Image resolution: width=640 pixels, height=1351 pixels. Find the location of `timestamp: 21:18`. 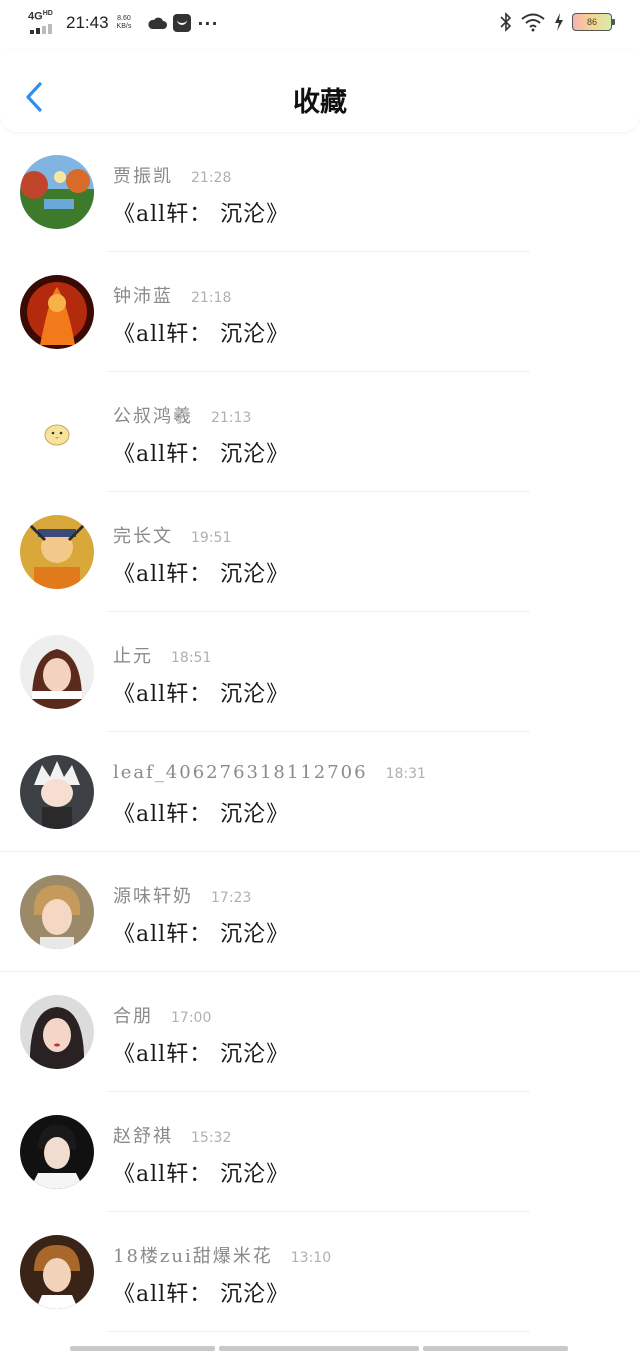

timestamp: 21:18 is located at coordinates (211, 298).